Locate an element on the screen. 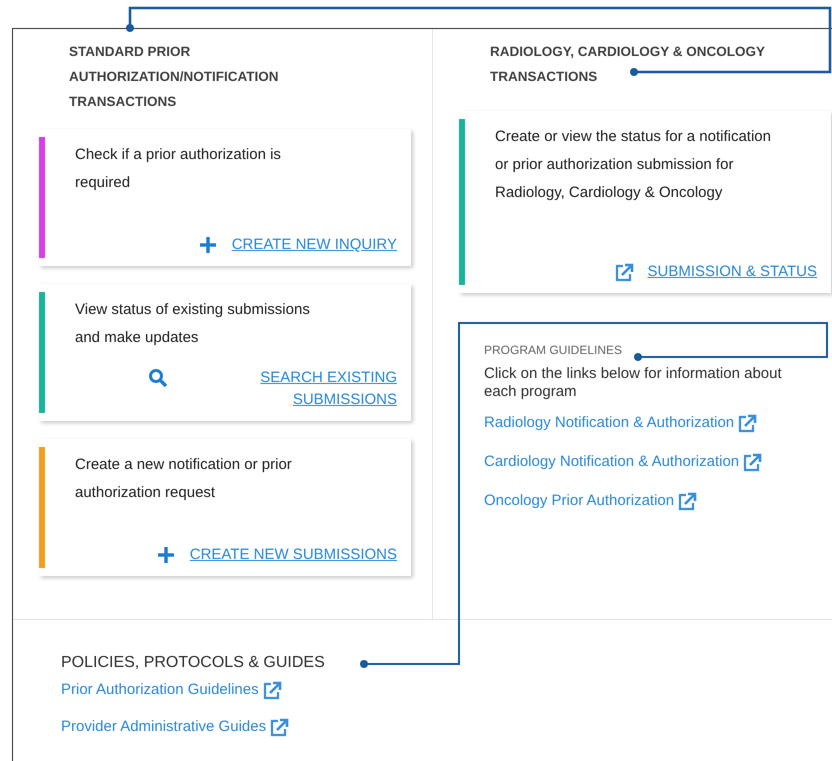  link: SEARCH EXISTING SUBMISSIONS is located at coordinates (289, 389).